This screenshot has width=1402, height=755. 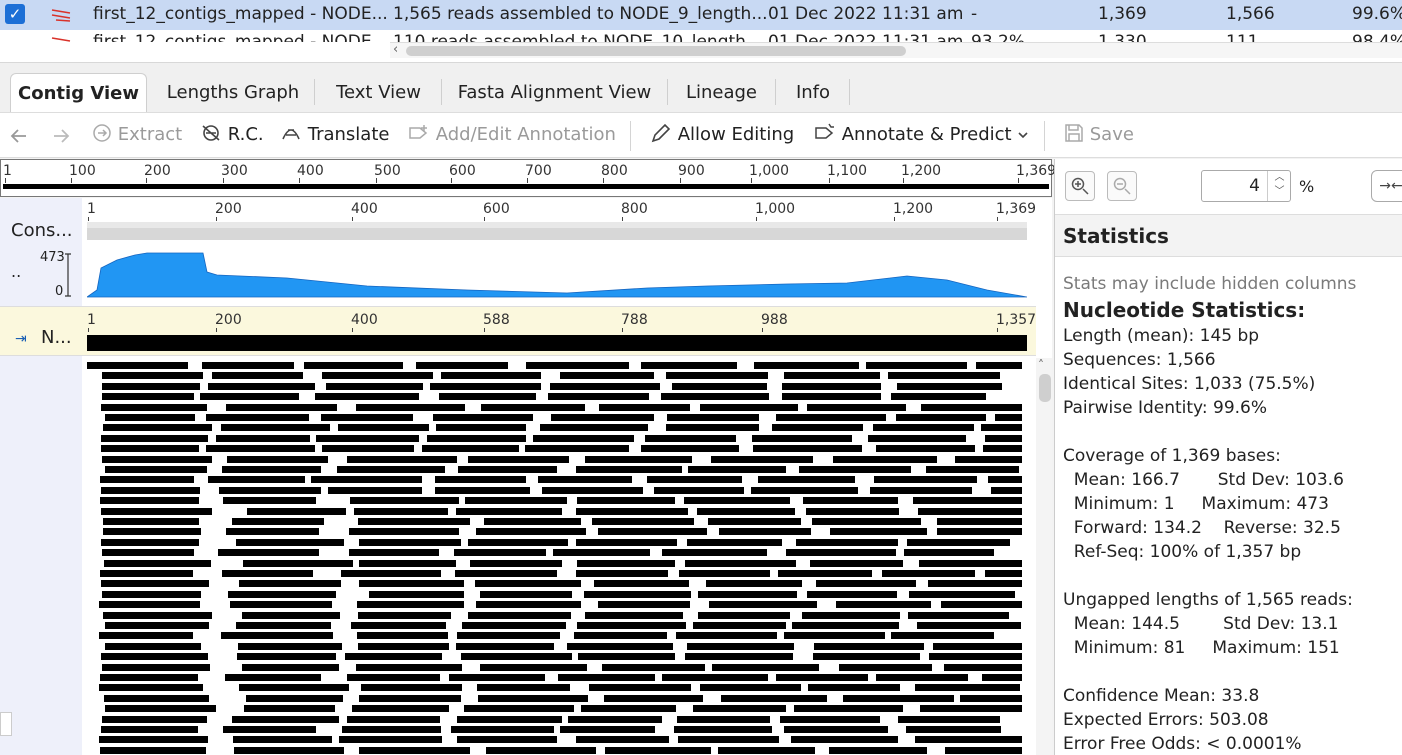 I want to click on tab-lineage: Lineage, so click(x=721, y=93).